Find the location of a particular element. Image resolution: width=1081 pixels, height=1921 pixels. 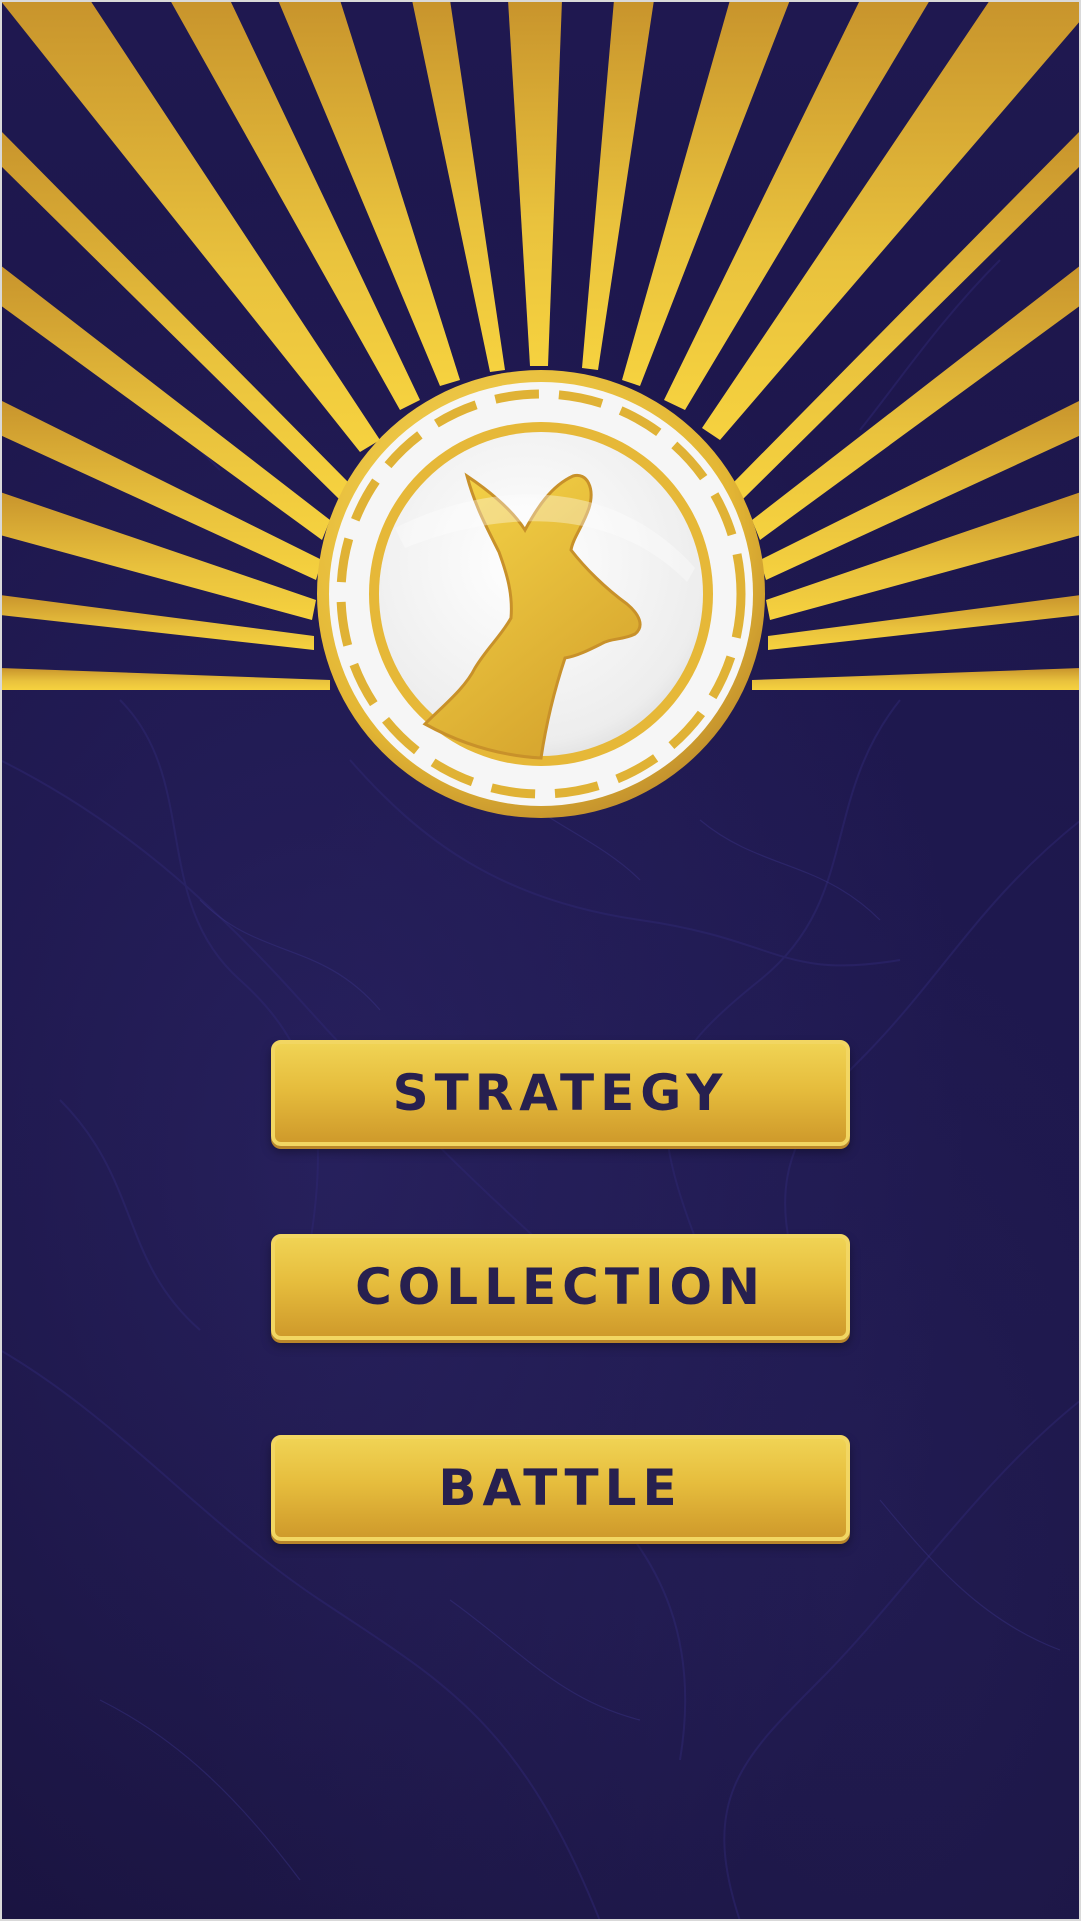

strategy-button-label: STRATEGY is located at coordinates (560, 1093).